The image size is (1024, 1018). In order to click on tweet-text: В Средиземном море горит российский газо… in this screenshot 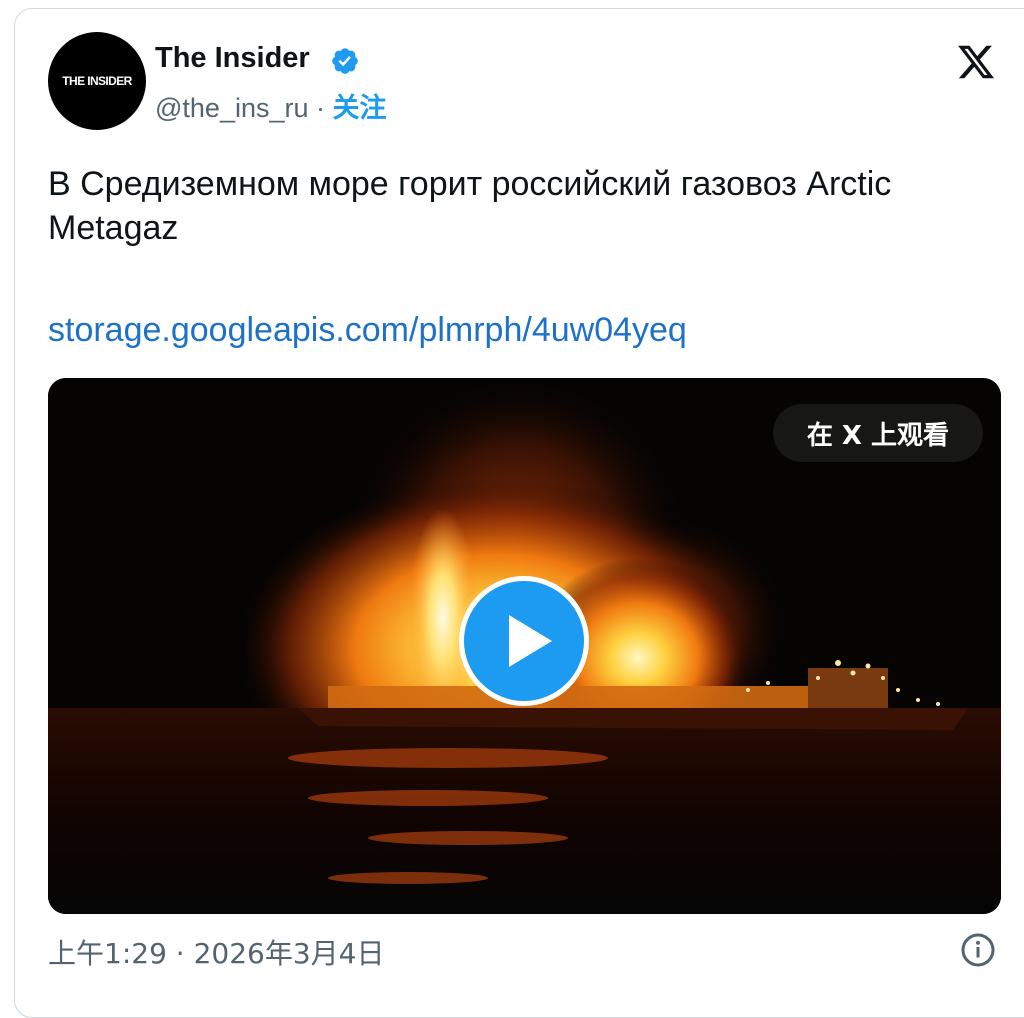, I will do `click(470, 206)`.